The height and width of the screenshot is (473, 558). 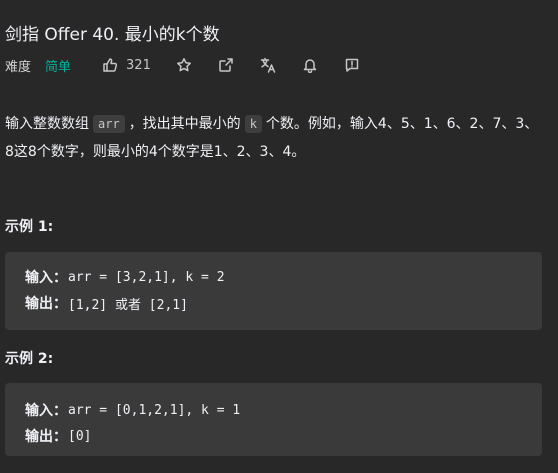 I want to click on feedback-icon, so click(x=352, y=65).